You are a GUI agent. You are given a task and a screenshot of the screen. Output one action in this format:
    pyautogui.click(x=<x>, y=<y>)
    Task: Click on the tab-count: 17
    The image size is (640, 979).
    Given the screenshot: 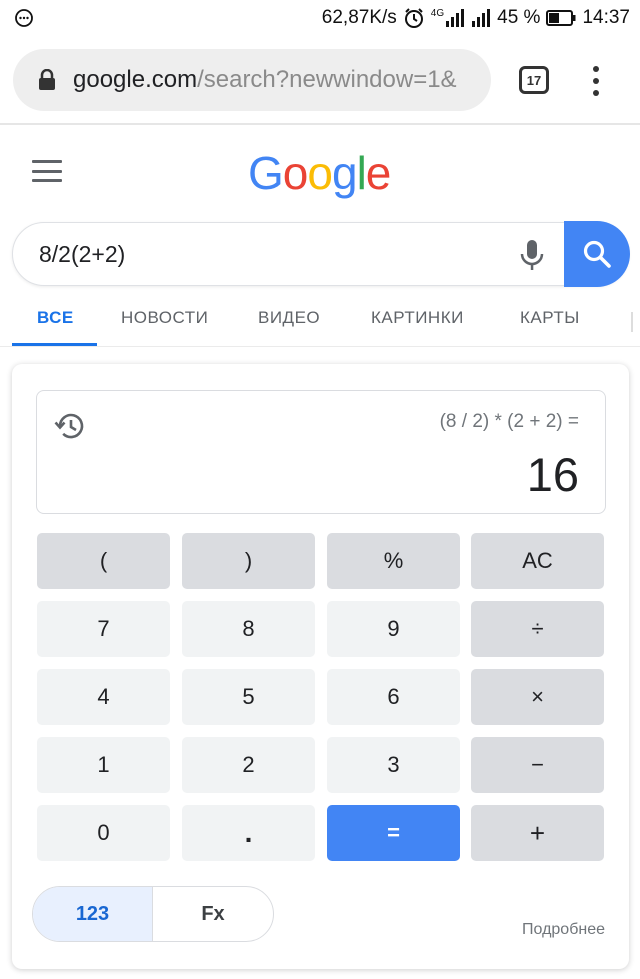 What is the action you would take?
    pyautogui.click(x=534, y=80)
    